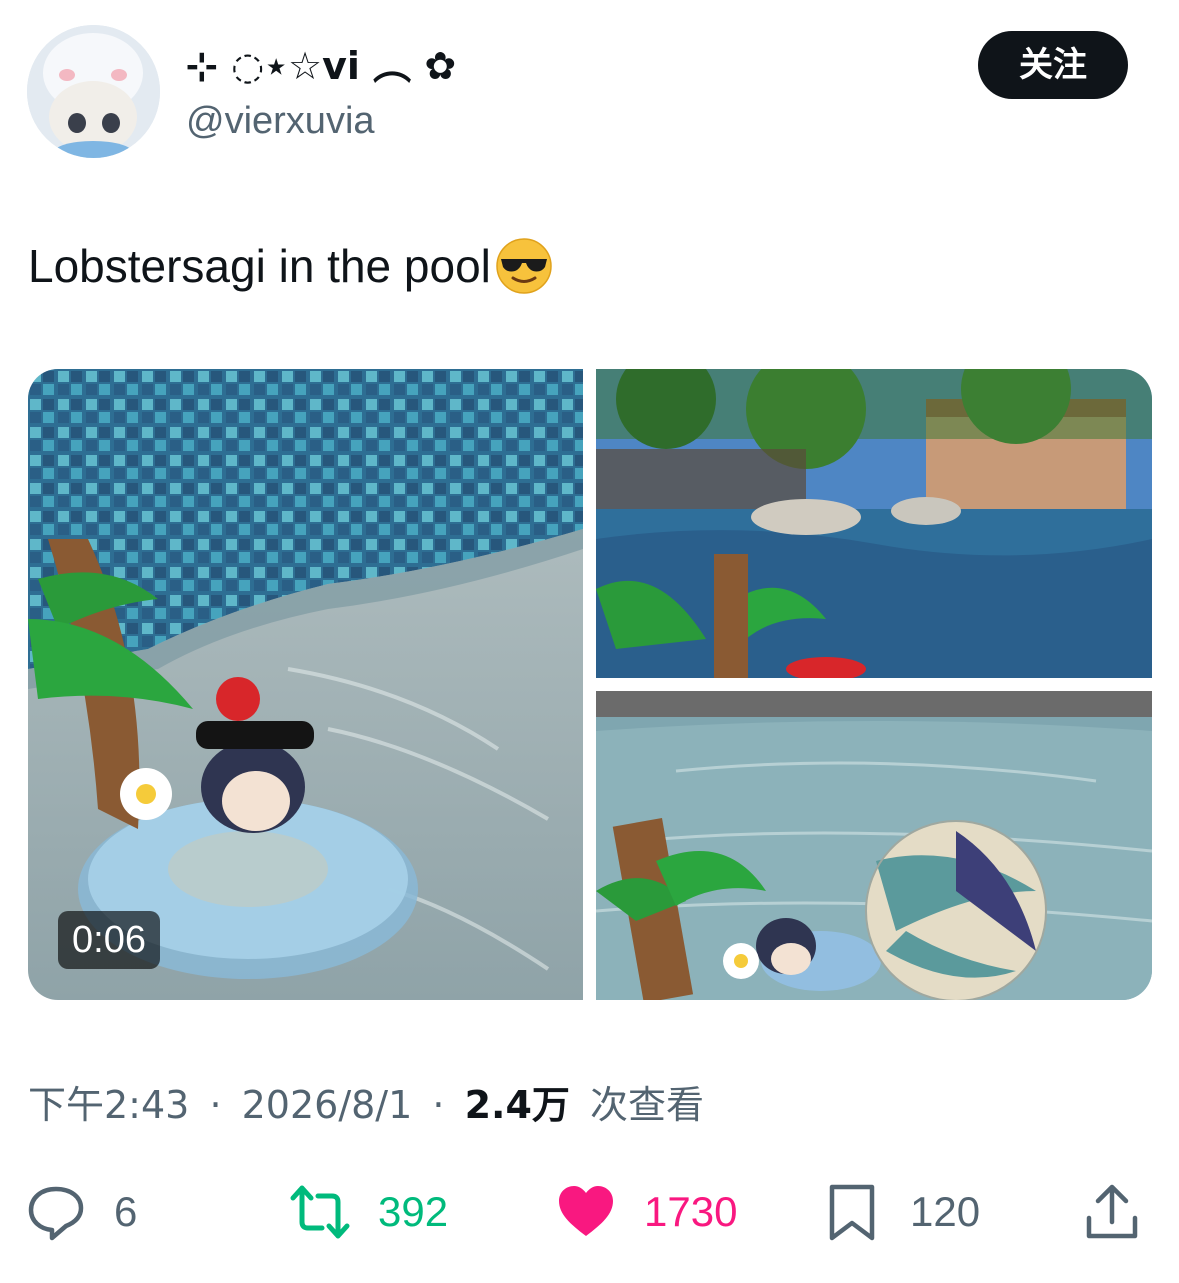  Describe the element at coordinates (1053, 65) in the screenshot. I see `follow-button: 关注` at that location.